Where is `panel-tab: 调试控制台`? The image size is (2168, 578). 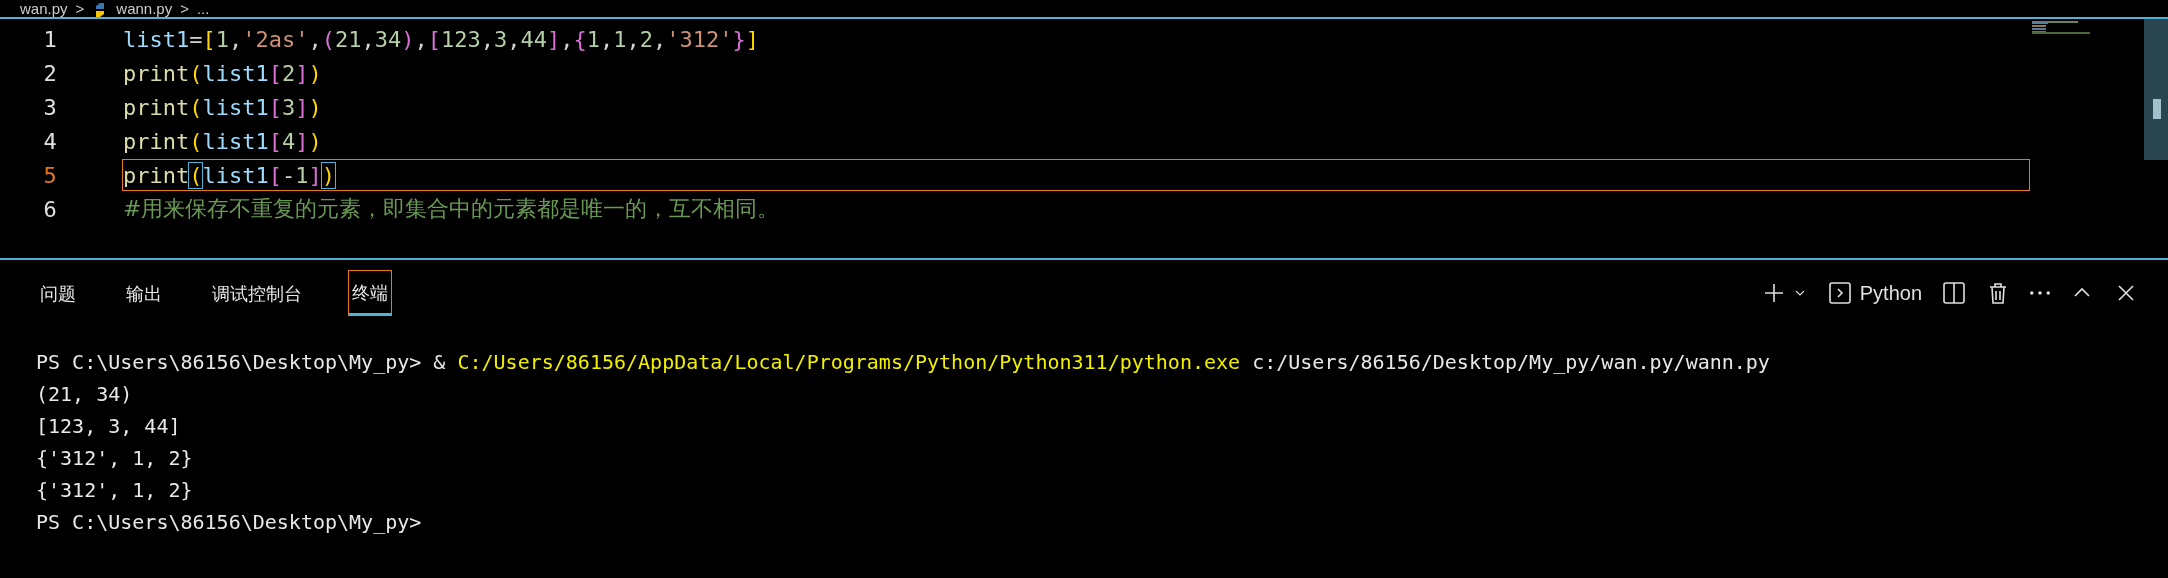 panel-tab: 调试控制台 is located at coordinates (257, 293).